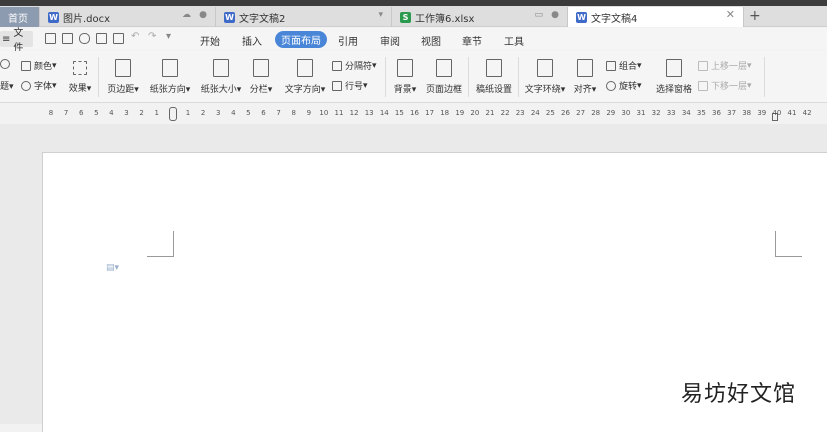 The image size is (827, 432). I want to click on send-backward-button: 下移一层 ▾, so click(725, 85).